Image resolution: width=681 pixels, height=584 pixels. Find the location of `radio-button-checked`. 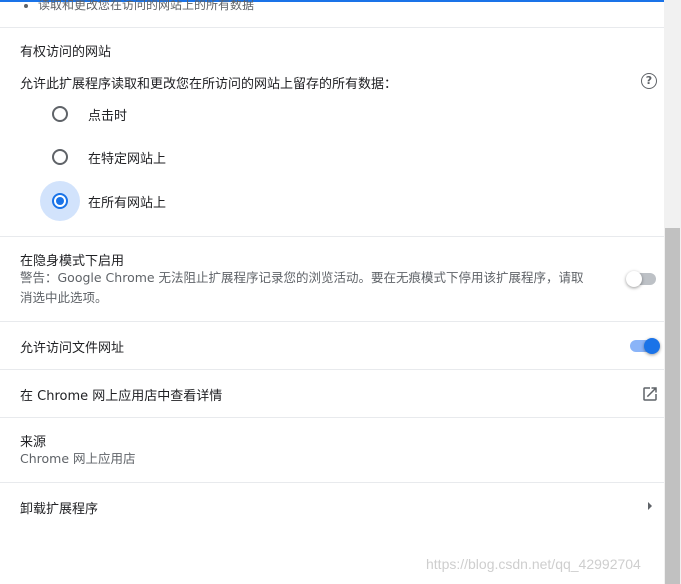

radio-button-checked is located at coordinates (60, 201).